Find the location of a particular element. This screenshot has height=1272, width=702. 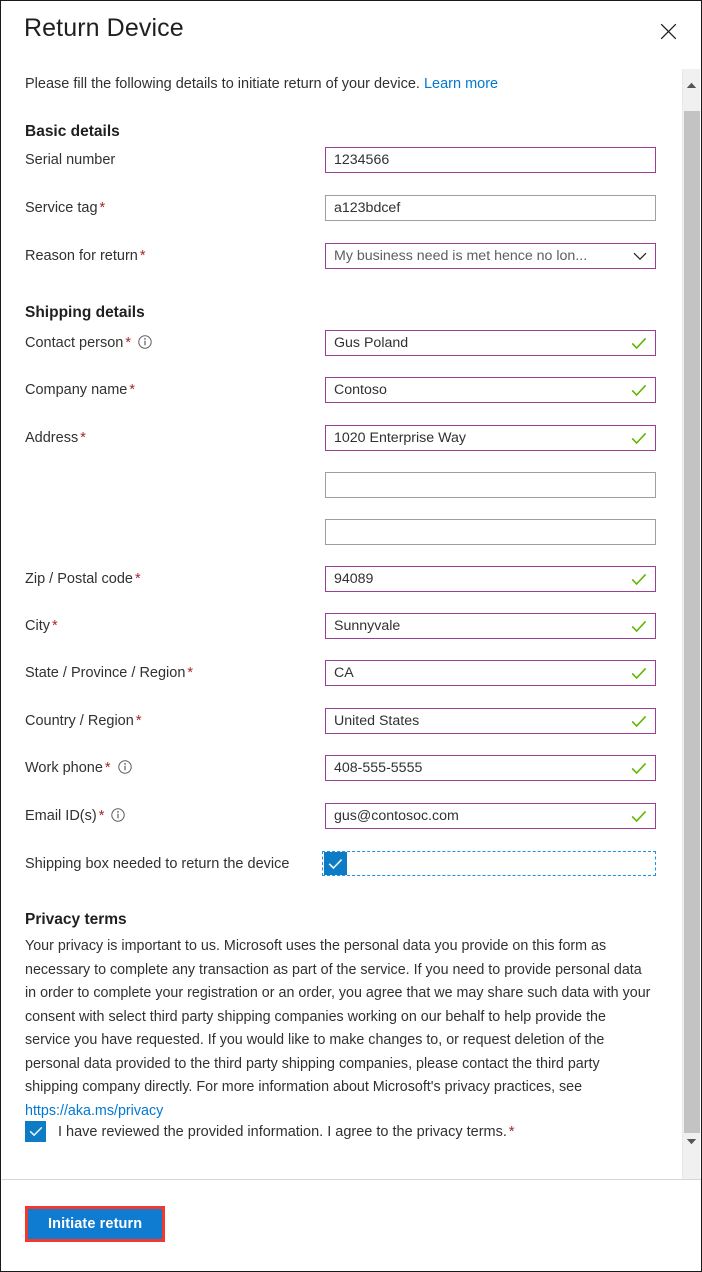

input-value: 1020 Enterprise Way is located at coordinates (400, 438).